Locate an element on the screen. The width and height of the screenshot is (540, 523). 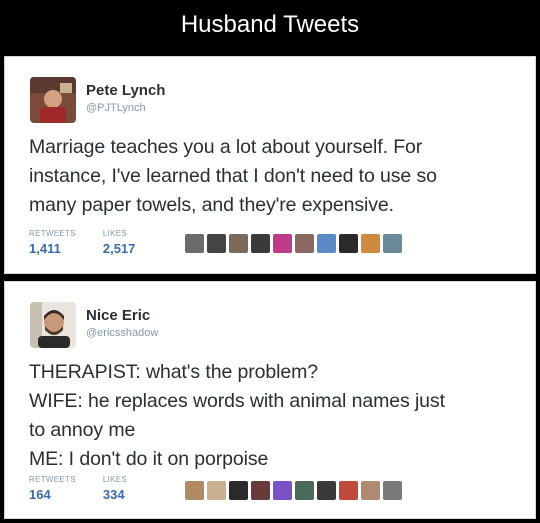
retweets-stat: RETWEETS 164 is located at coordinates (52, 488).